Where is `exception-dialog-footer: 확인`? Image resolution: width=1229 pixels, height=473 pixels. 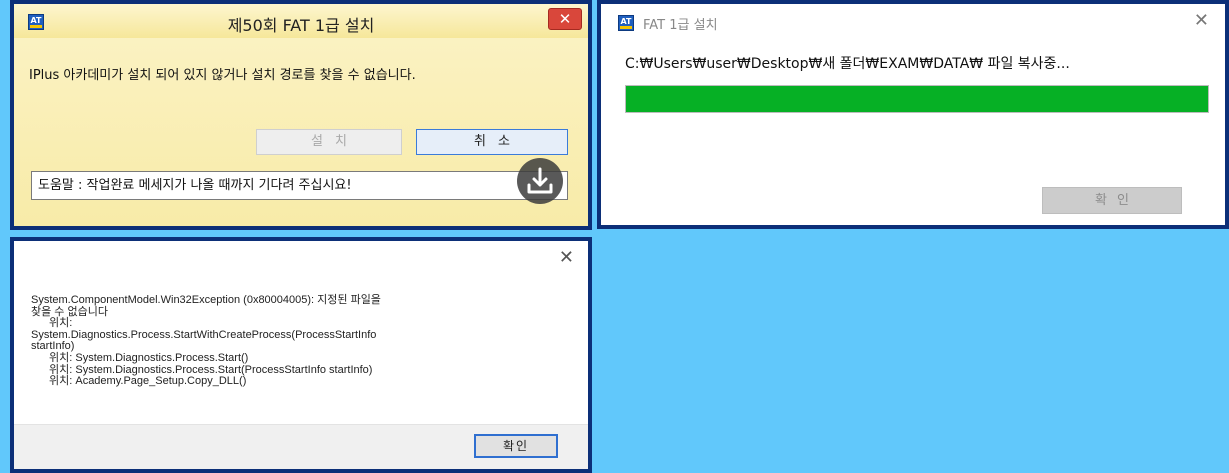
exception-dialog-footer: 확인 is located at coordinates (301, 446).